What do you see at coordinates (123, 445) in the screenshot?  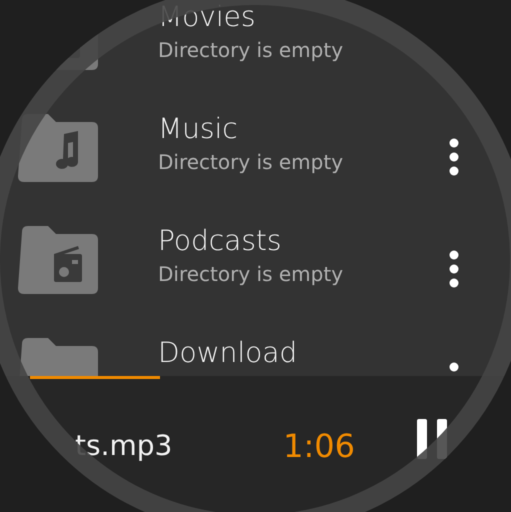 I see `track-filename: ts.mp3` at bounding box center [123, 445].